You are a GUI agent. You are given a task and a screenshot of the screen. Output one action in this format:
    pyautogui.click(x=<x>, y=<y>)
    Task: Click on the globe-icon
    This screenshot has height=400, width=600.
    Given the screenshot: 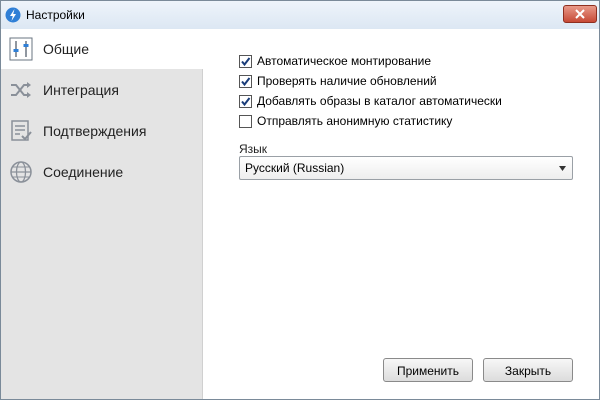 What is the action you would take?
    pyautogui.click(x=21, y=172)
    